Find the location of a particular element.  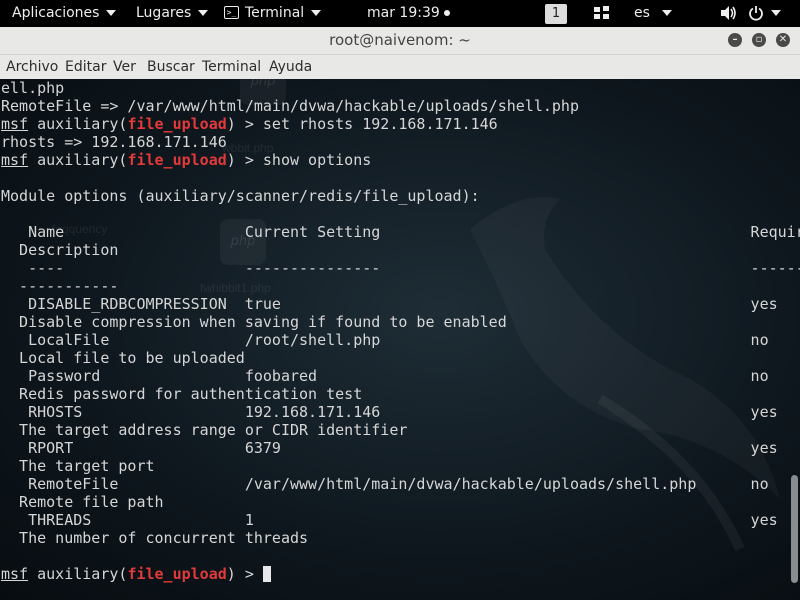

terminal-icon: >_ is located at coordinates (231, 12).